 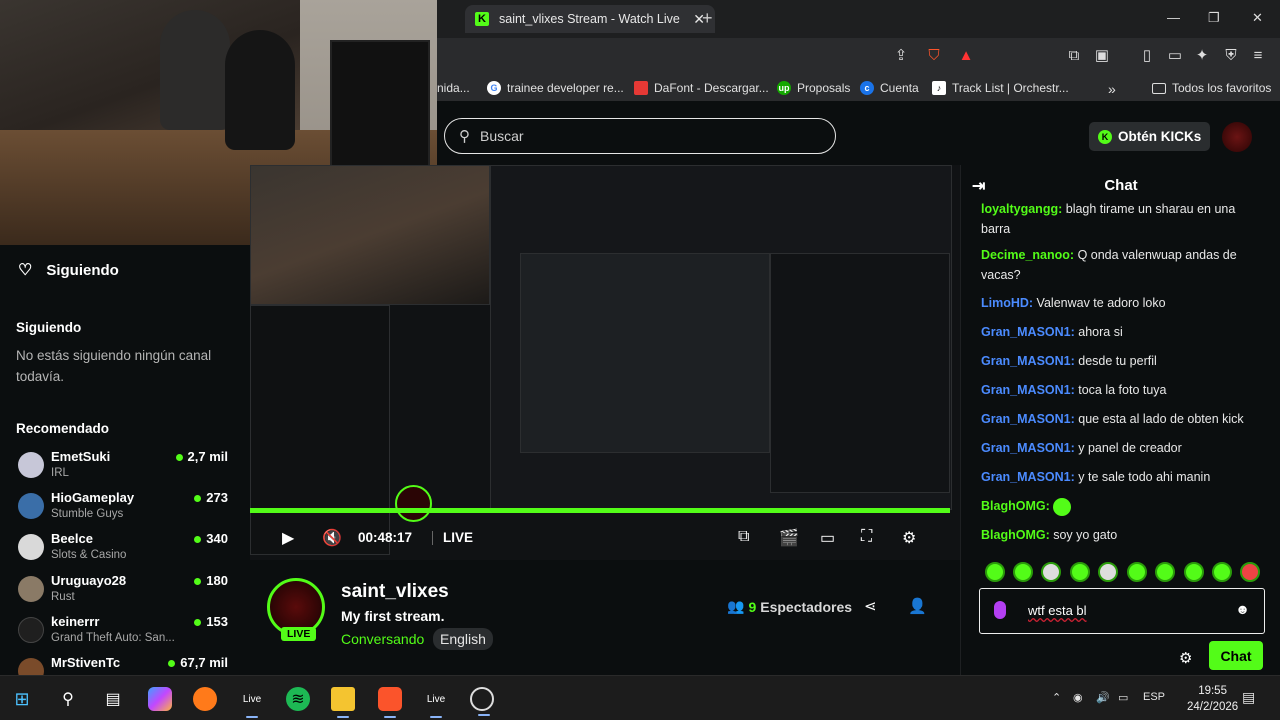 I want to click on all-favorites-folder: Todos los favoritos, so click(x=1211, y=88).